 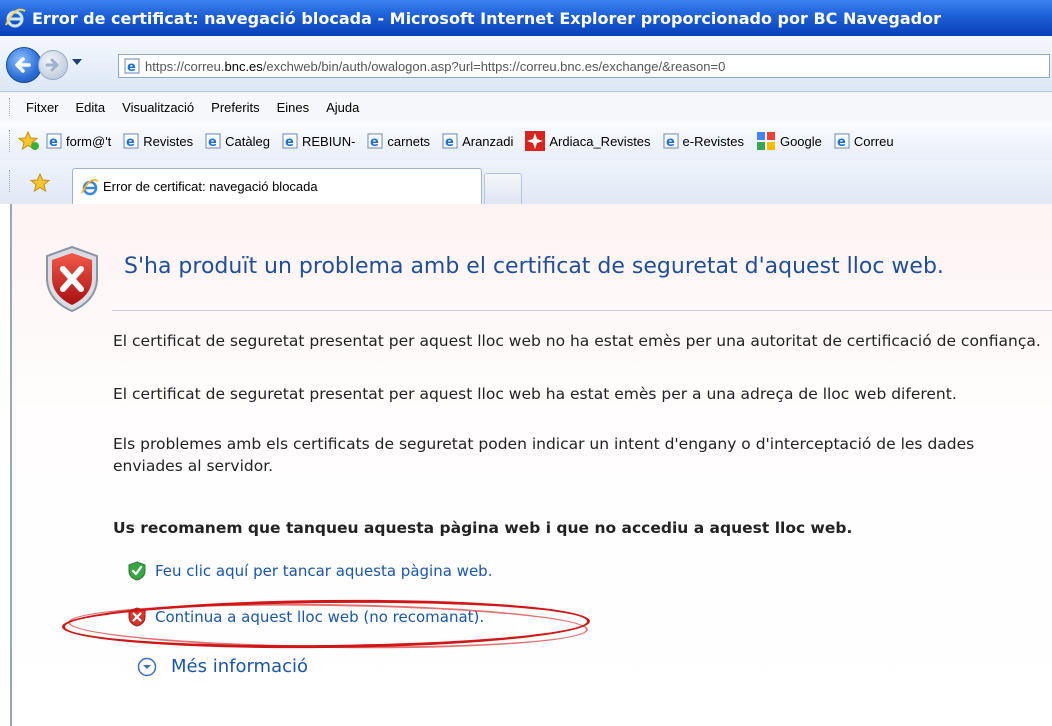 I want to click on chevron-down-circle-icon, so click(x=147, y=666).